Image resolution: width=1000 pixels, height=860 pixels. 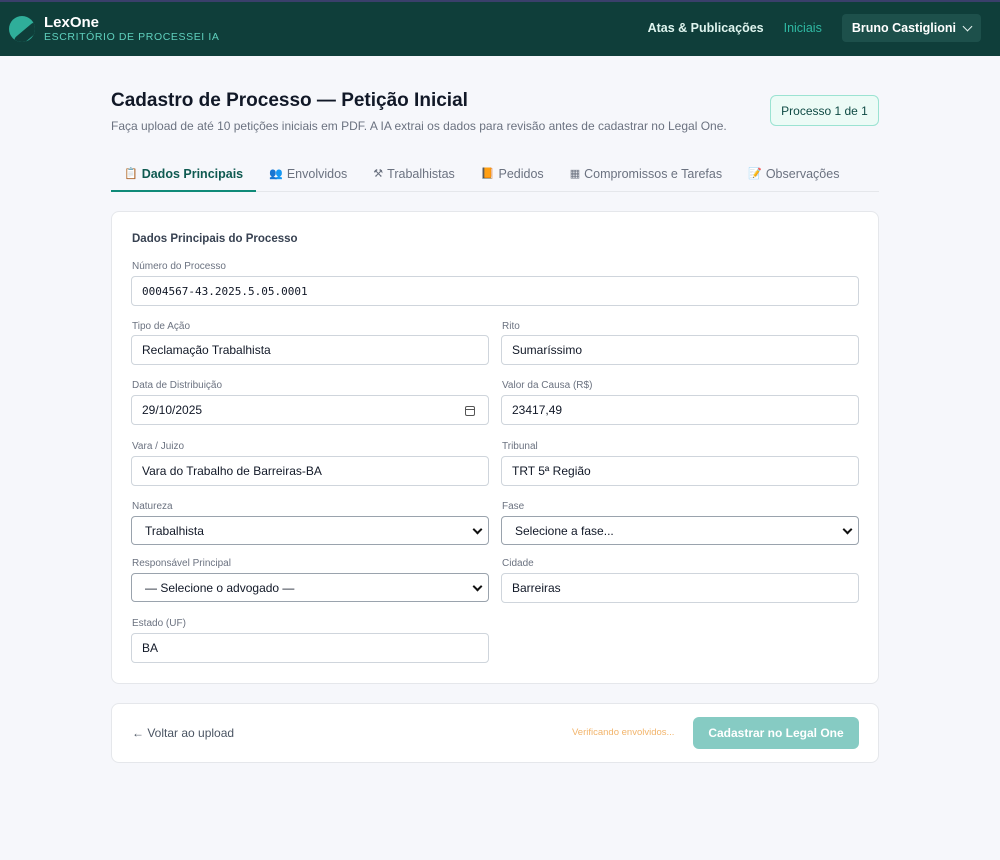 What do you see at coordinates (310, 530) in the screenshot?
I see `natureza-select: Trabalhista` at bounding box center [310, 530].